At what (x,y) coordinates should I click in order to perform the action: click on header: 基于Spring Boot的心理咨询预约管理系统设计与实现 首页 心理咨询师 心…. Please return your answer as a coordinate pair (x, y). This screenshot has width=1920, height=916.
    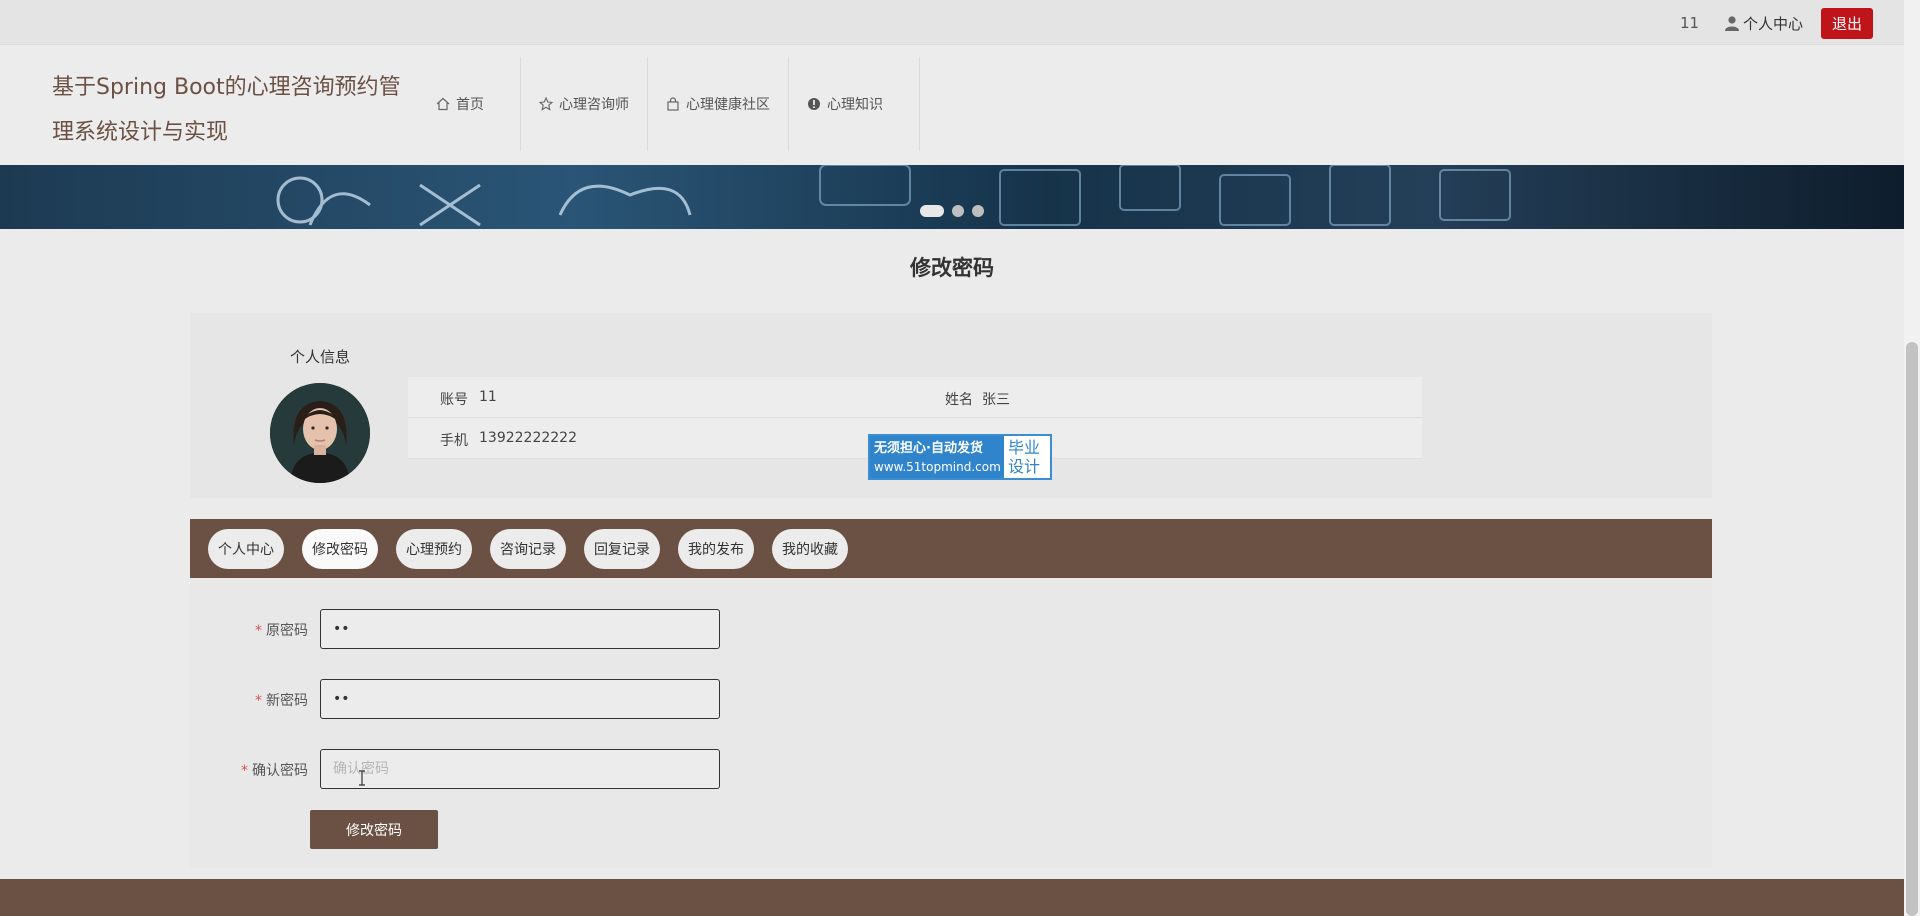
    Looking at the image, I should click on (952, 105).